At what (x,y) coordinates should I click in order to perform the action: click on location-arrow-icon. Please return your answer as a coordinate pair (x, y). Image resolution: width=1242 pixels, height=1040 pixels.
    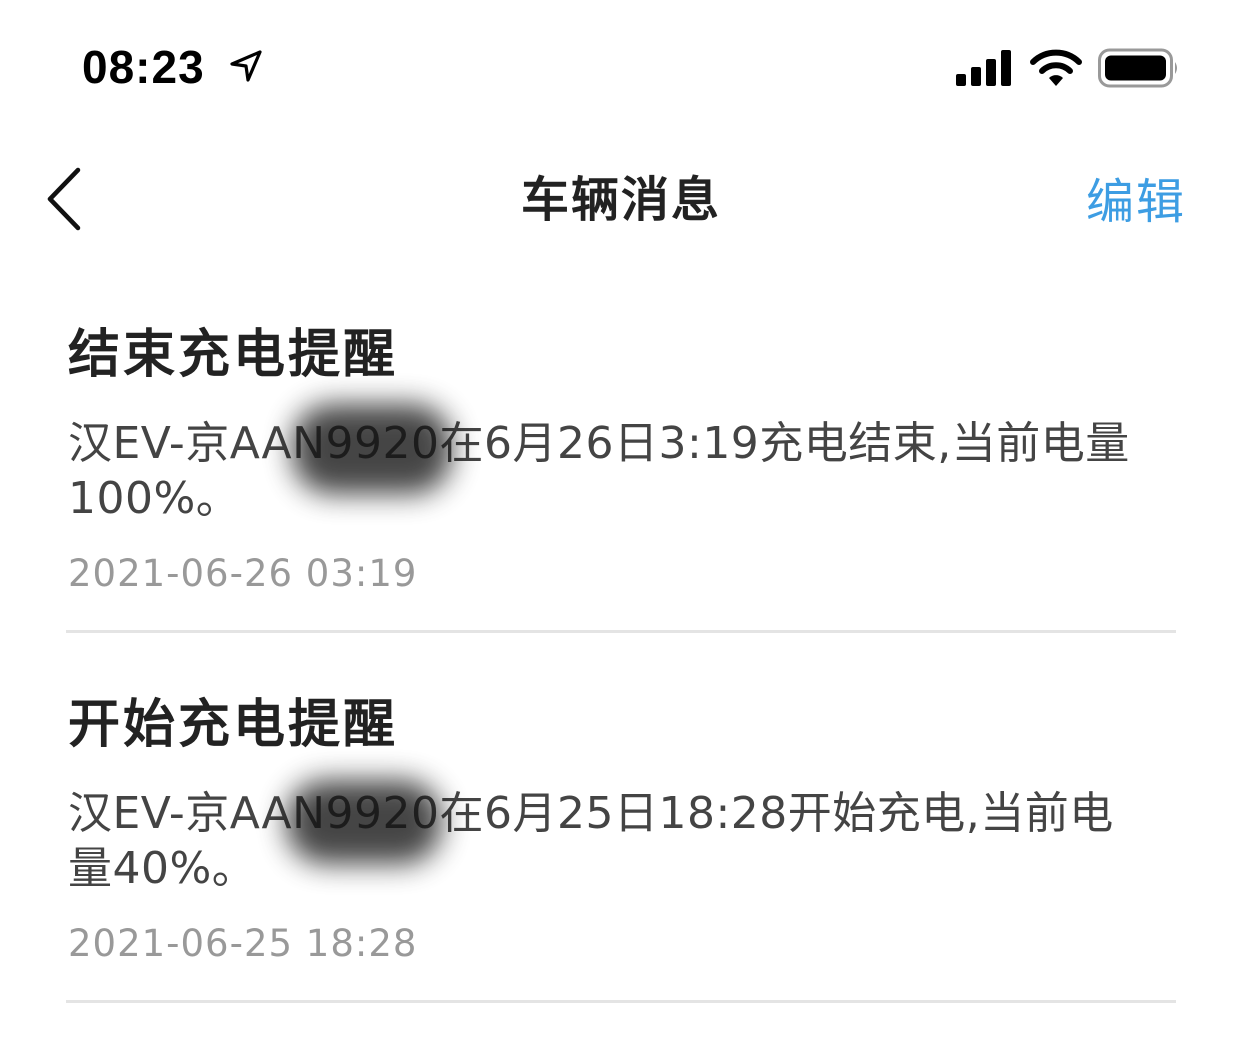
    Looking at the image, I should click on (246, 66).